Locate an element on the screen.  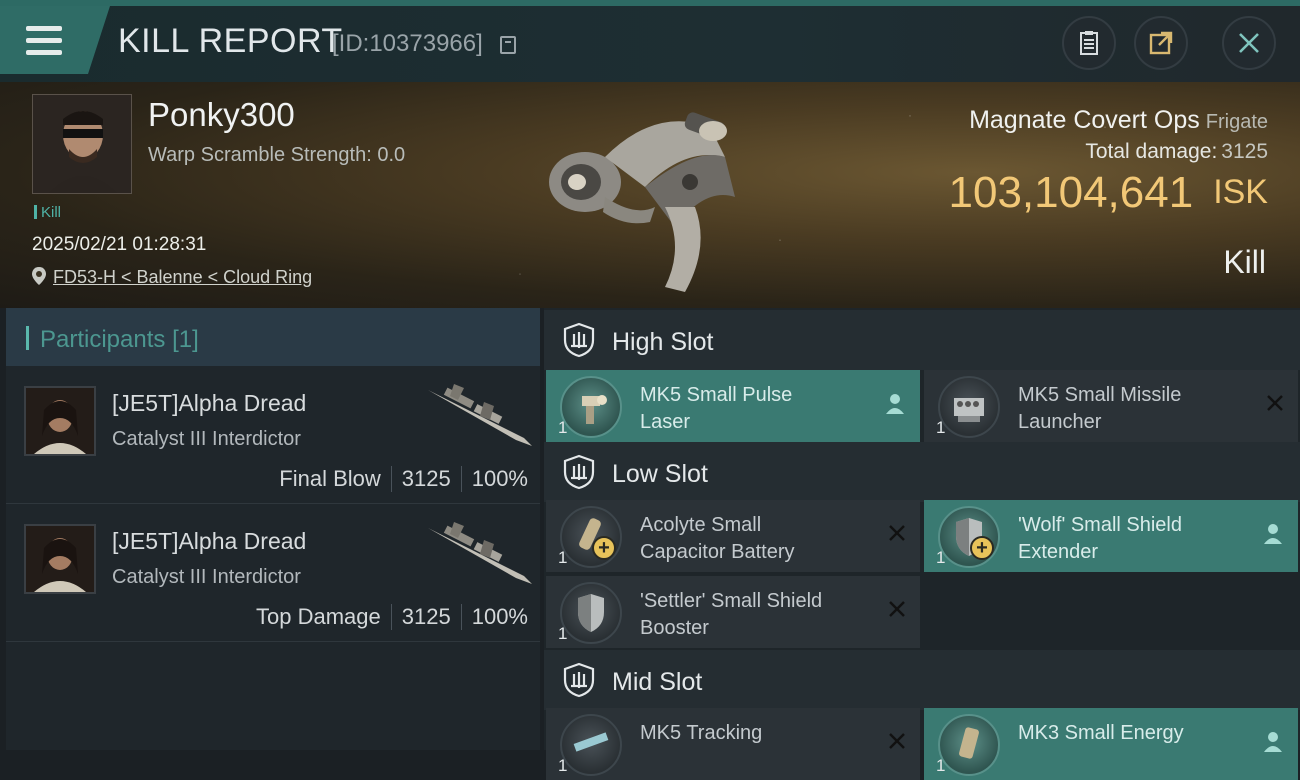
high-slot-header: High Slot is located at coordinates (922, 340).